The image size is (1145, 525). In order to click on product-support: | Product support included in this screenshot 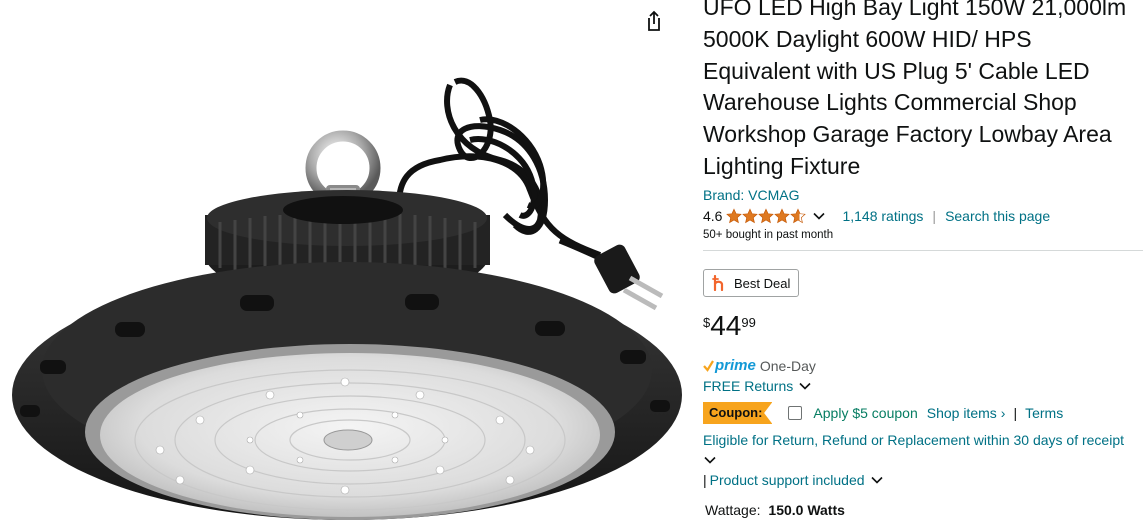, I will do `click(793, 480)`.